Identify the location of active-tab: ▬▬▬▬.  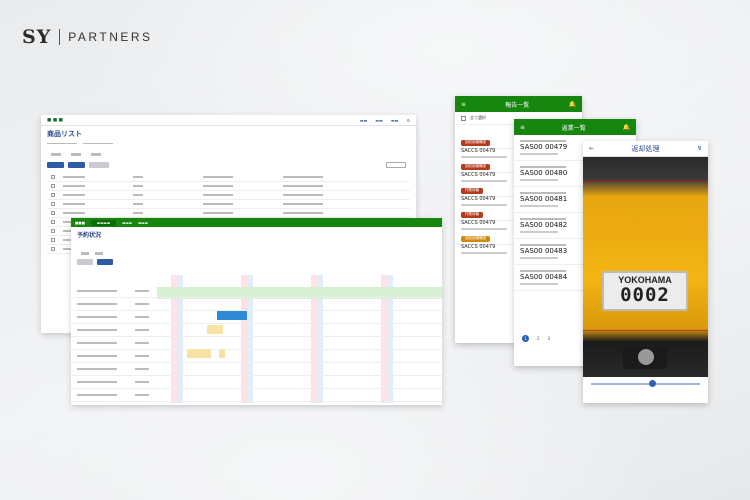
(103, 222).